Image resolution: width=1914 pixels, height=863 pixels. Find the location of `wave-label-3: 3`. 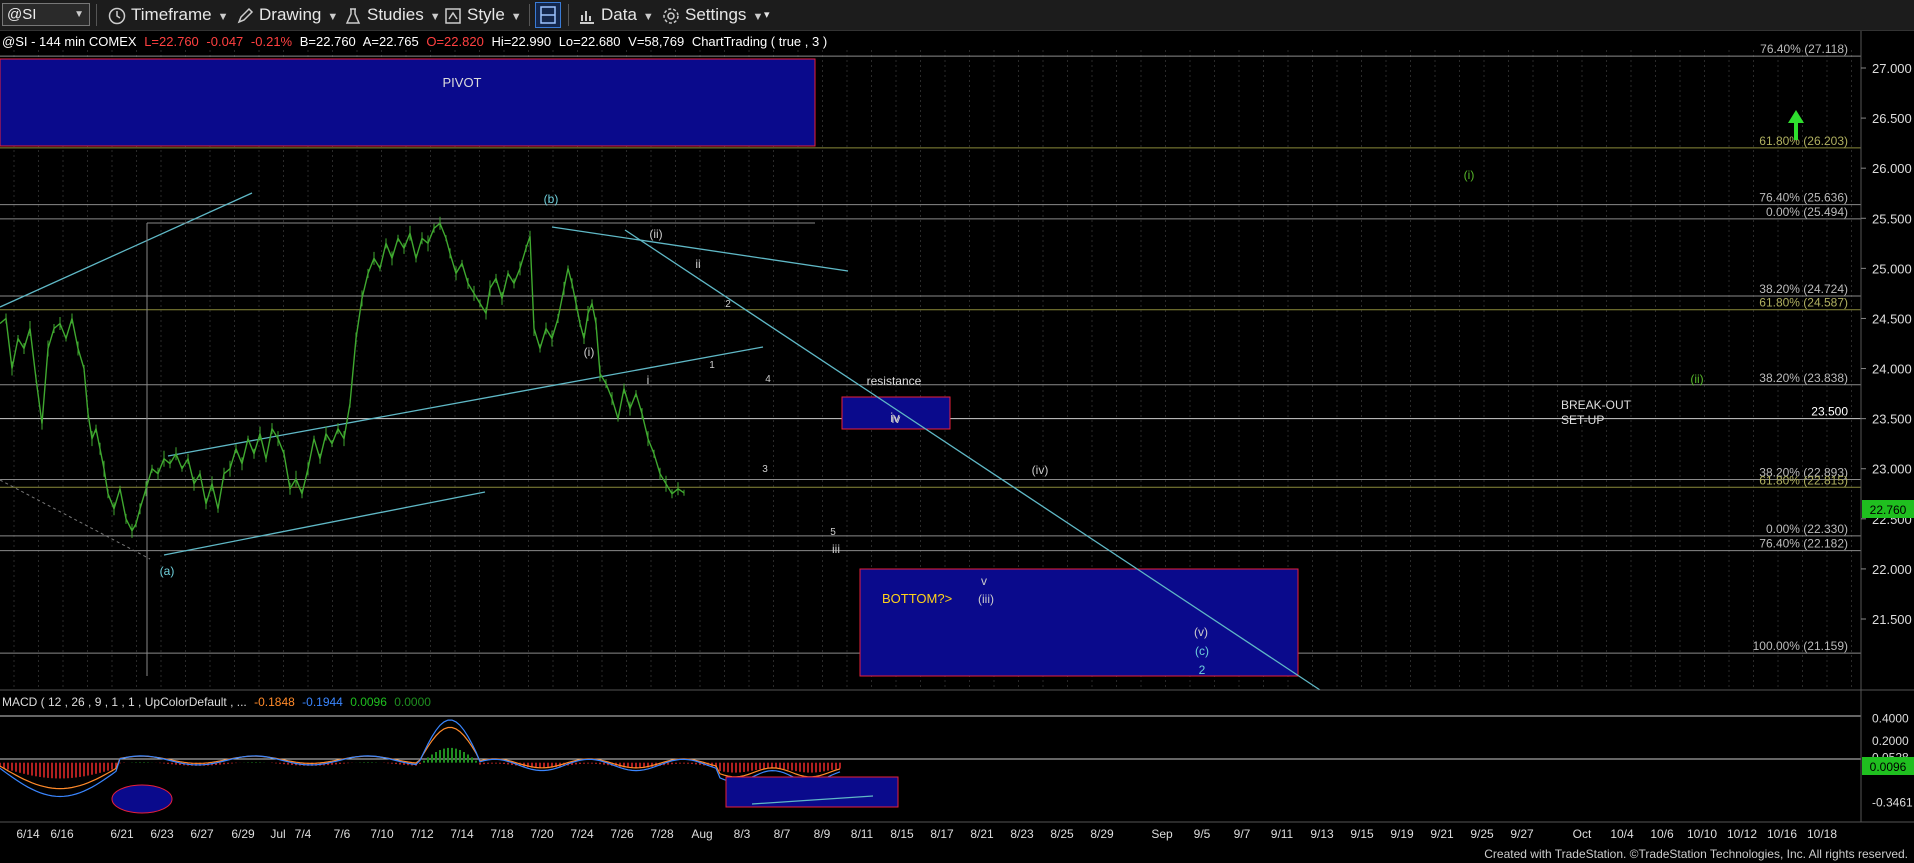

wave-label-3: 3 is located at coordinates (765, 469).